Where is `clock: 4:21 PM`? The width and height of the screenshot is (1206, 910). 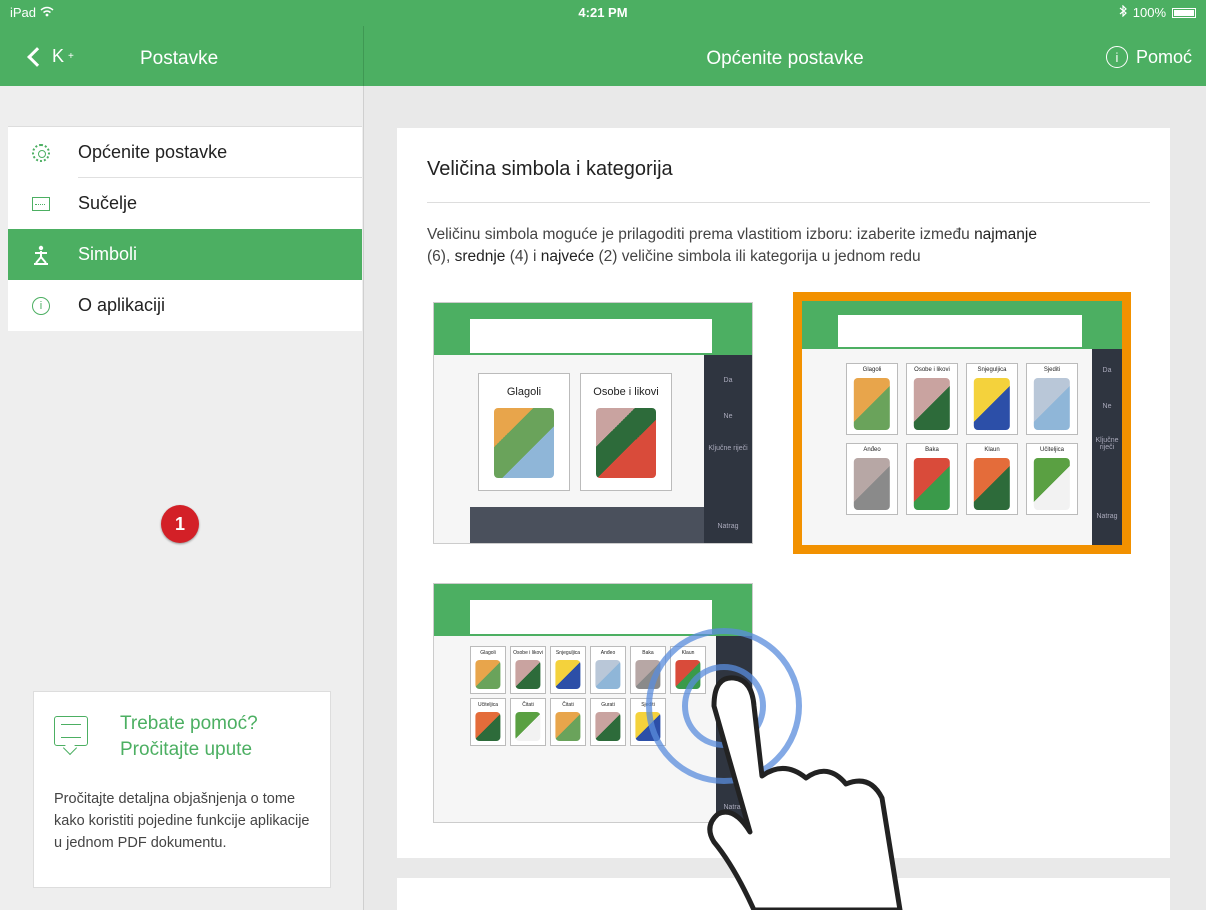
clock: 4:21 PM is located at coordinates (603, 12).